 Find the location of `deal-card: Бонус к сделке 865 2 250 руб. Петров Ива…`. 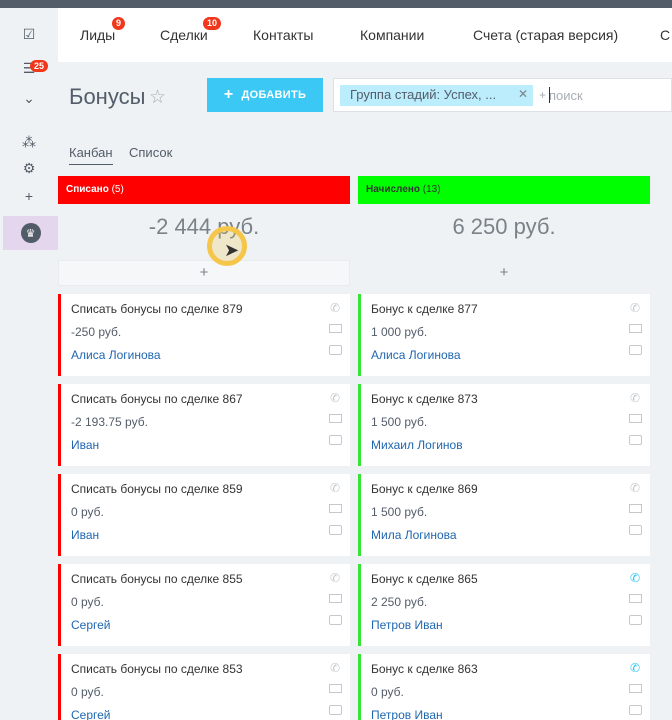

deal-card: Бонус к сделке 865 2 250 руб. Петров Ива… is located at coordinates (504, 605).